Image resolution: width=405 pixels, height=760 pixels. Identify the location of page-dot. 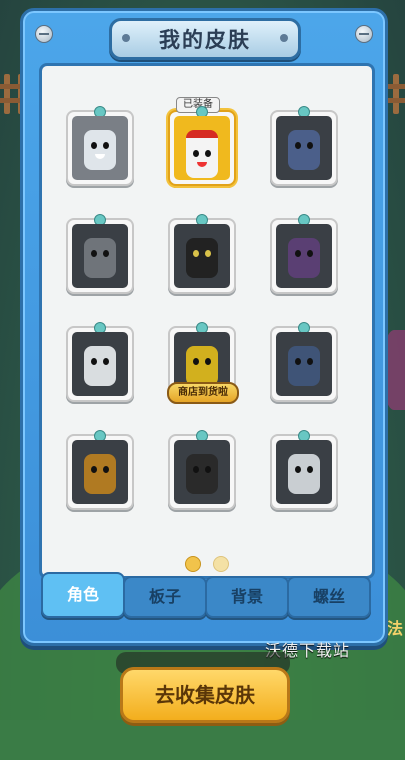
(221, 564).